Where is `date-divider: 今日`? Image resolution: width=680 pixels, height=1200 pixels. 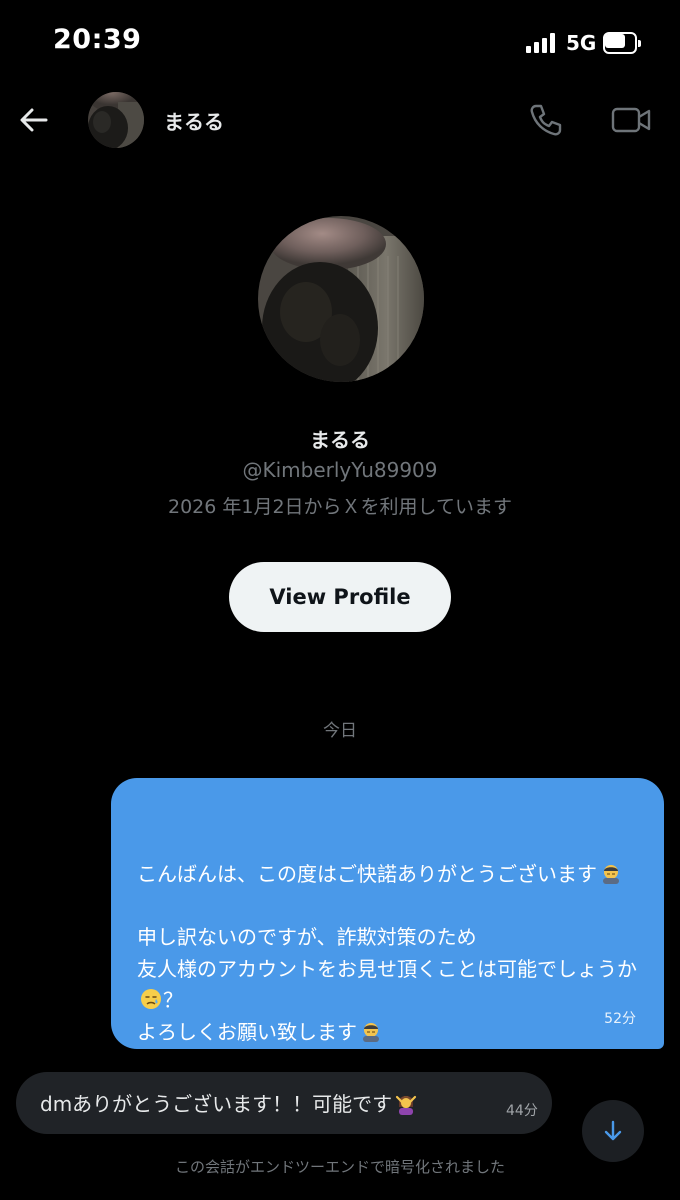 date-divider: 今日 is located at coordinates (340, 731).